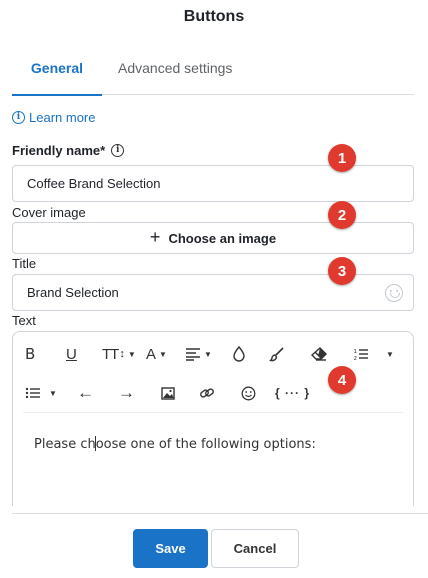  Describe the element at coordinates (356, 358) in the screenshot. I see `svg-text: 2` at that location.